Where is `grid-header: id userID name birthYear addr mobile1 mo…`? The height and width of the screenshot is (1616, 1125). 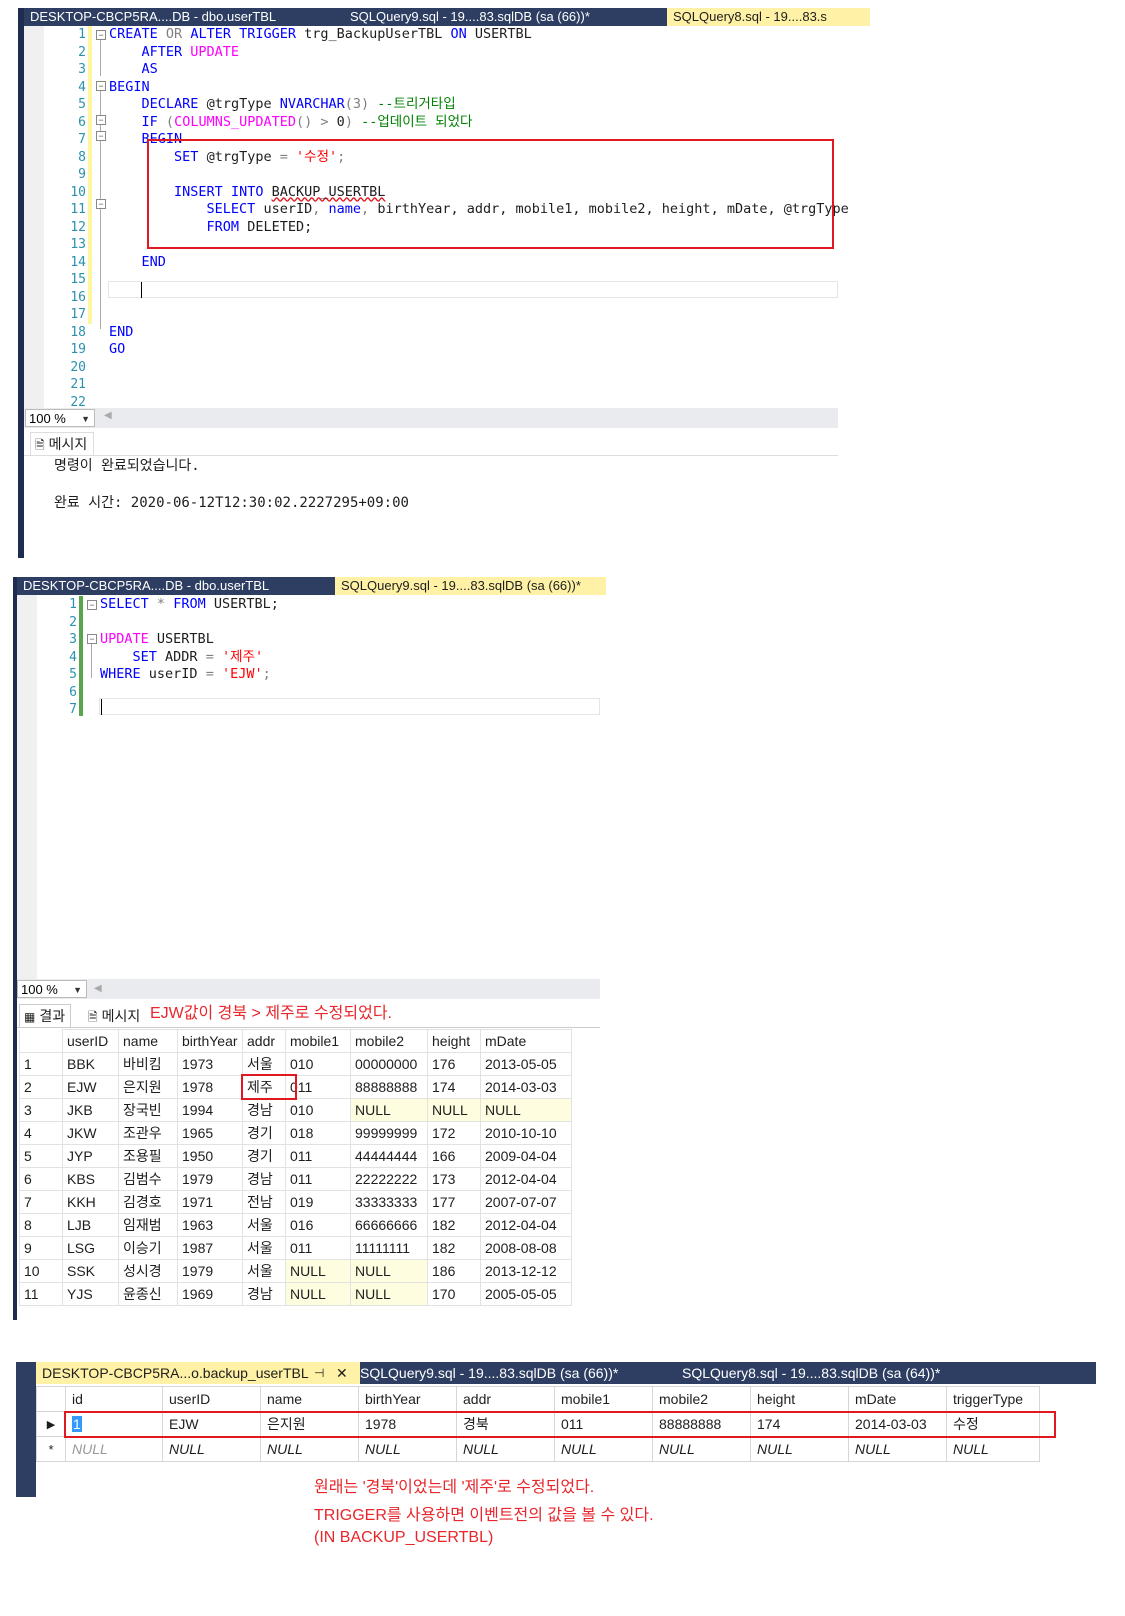
grid-header: id userID name birthYear addr mobile1 mo… is located at coordinates (538, 1399).